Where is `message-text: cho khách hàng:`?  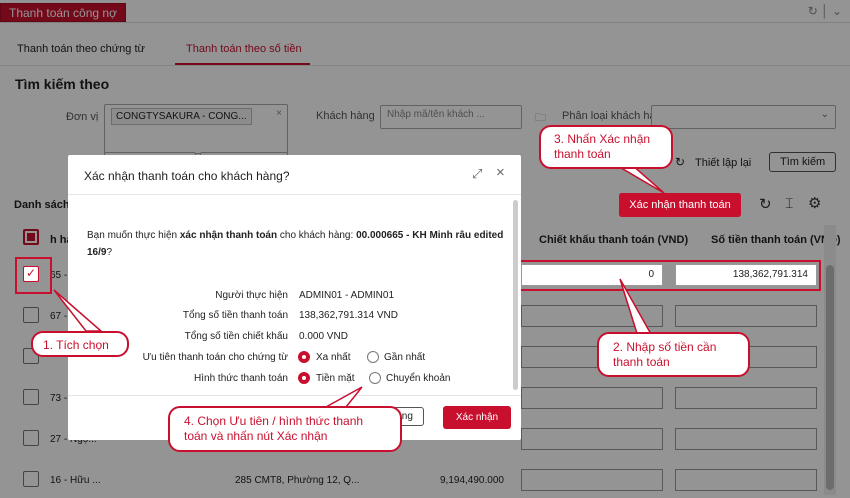
message-text: cho khách hàng: is located at coordinates (317, 235).